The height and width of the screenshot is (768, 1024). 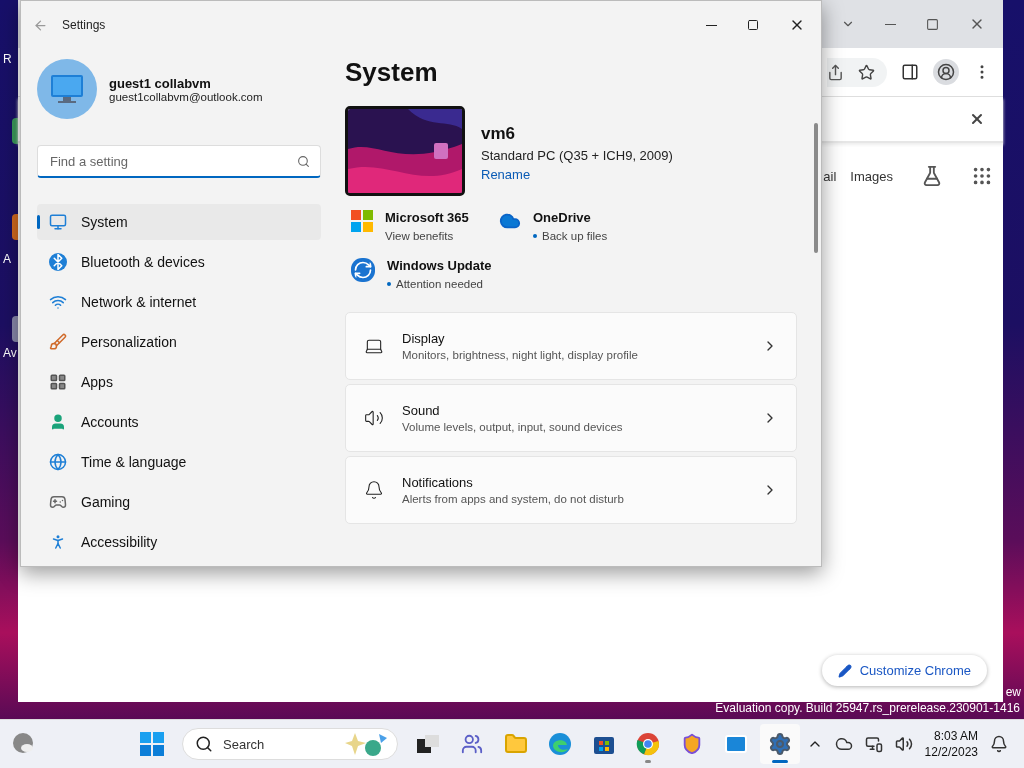 I want to click on customize-chrome-button: Customize Chrome, so click(x=904, y=670).